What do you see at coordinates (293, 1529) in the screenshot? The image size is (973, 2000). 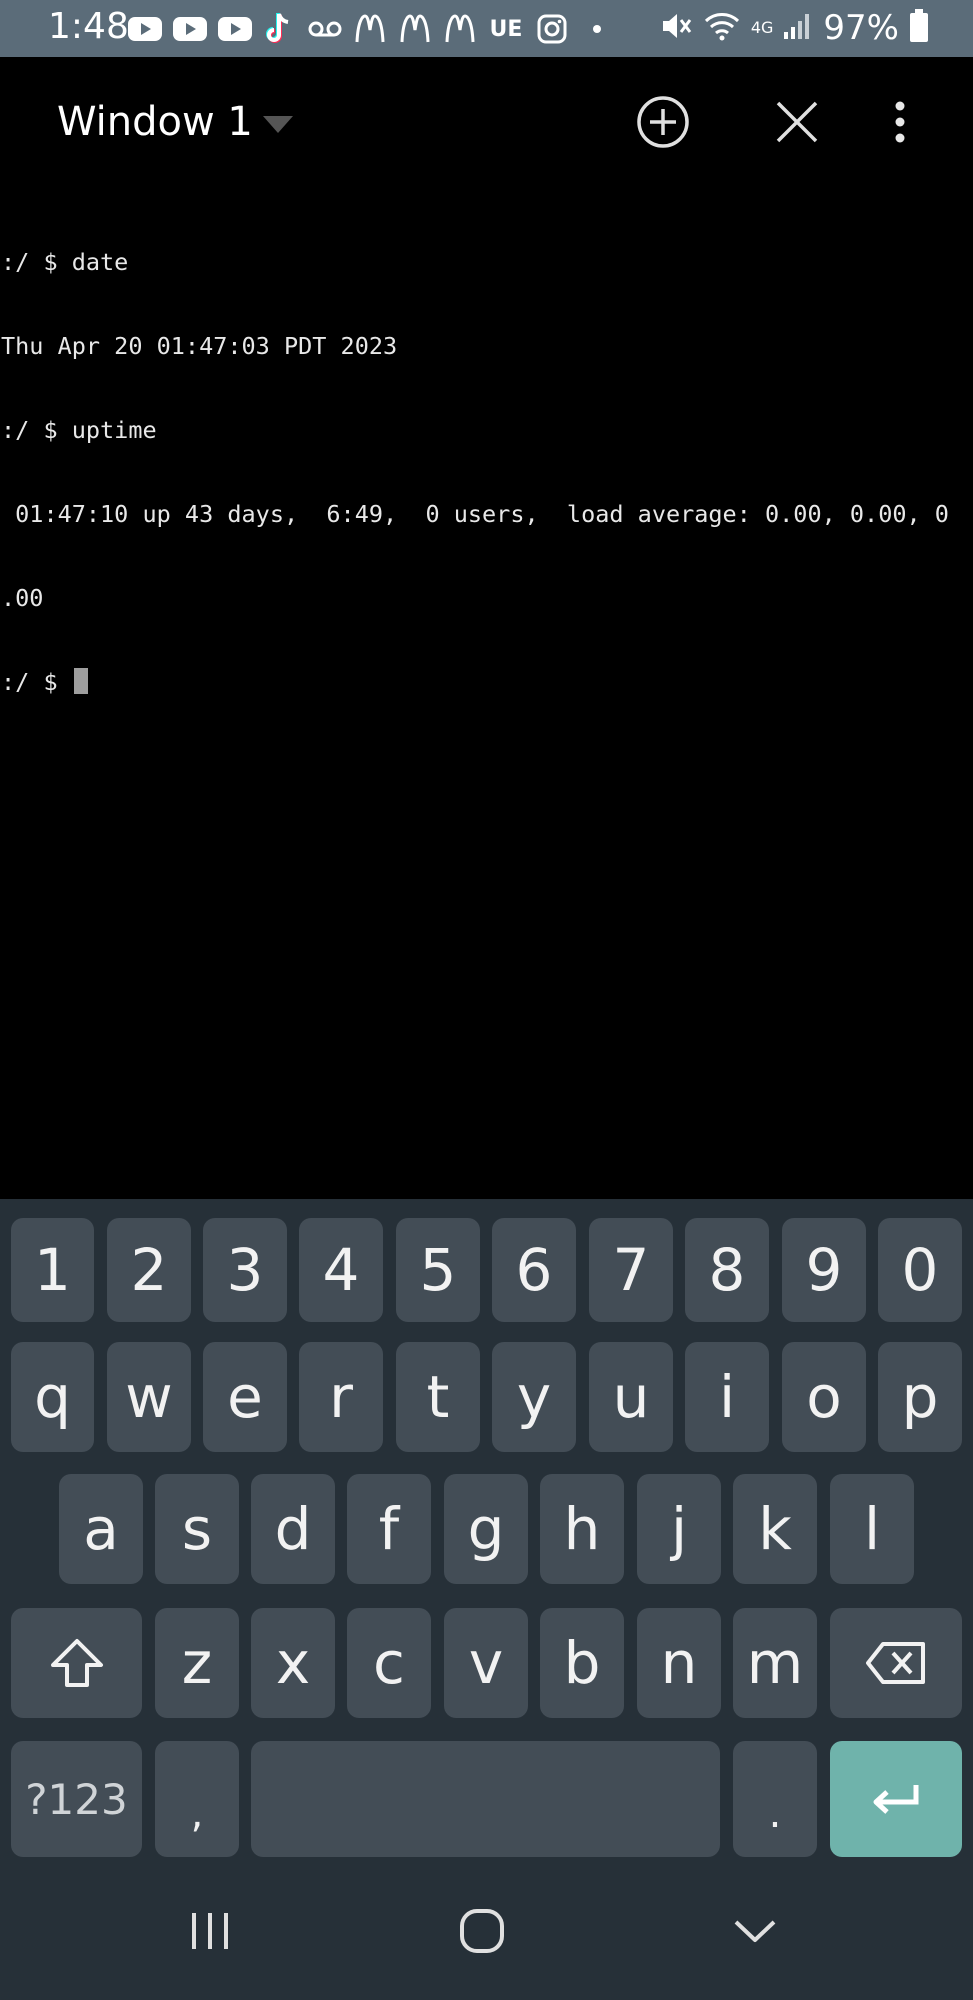 I see `key-d: d` at bounding box center [293, 1529].